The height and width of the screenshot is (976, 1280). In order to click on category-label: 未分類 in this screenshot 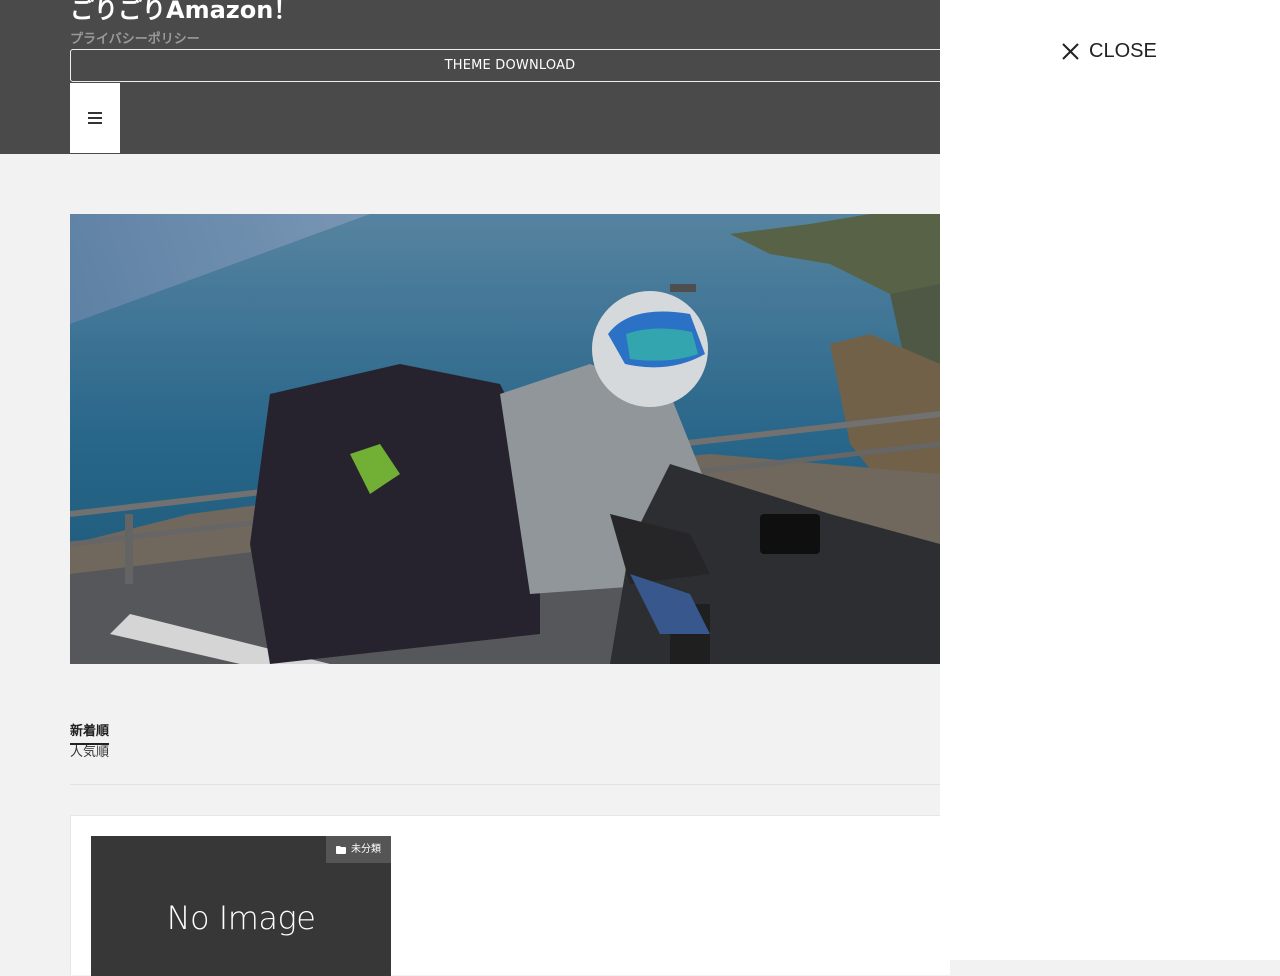, I will do `click(366, 849)`.